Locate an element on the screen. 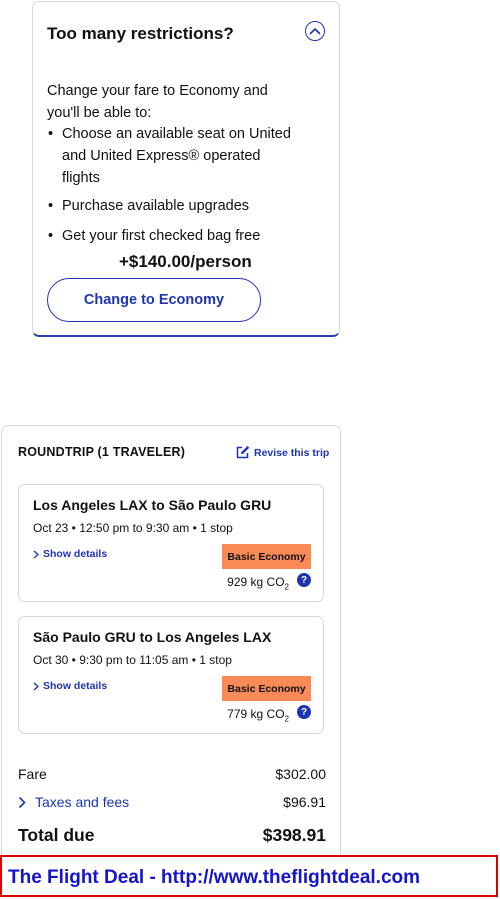 Image resolution: width=500 pixels, height=899 pixels. taxes-value: $96.91 is located at coordinates (304, 802).